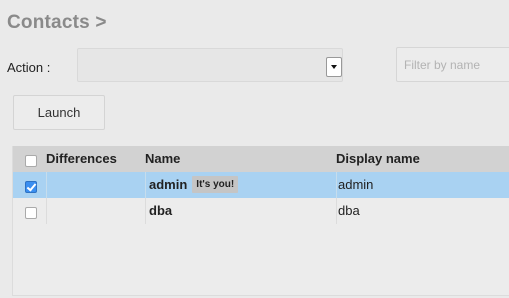 The width and height of the screenshot is (509, 298). I want to click on filter-by-name-input, so click(452, 64).